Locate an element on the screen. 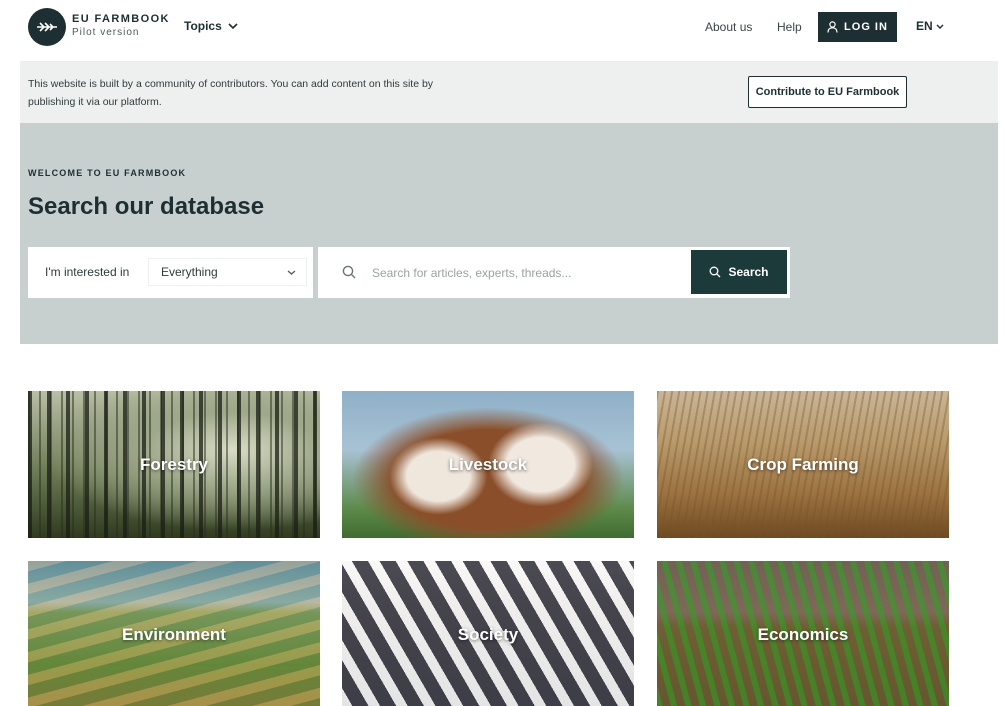 Image resolution: width=1004 pixels, height=706 pixels. contribute-button: Contribute to EU Farmbook is located at coordinates (827, 92).